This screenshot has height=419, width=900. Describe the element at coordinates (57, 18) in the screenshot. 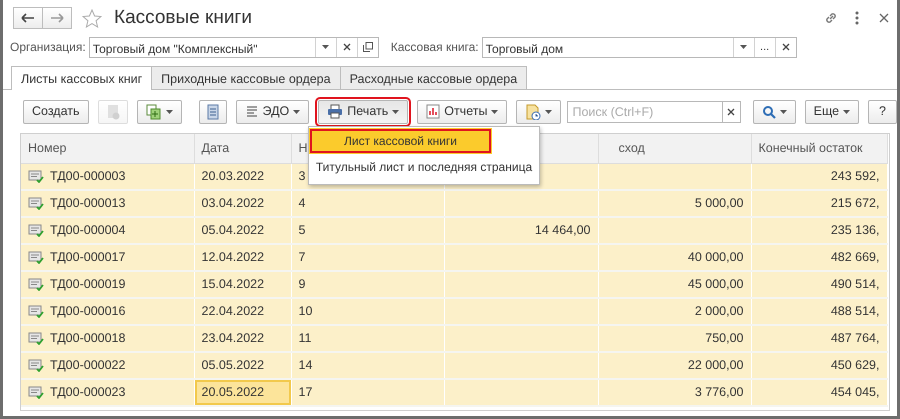

I see `forward-arrow-icon` at that location.